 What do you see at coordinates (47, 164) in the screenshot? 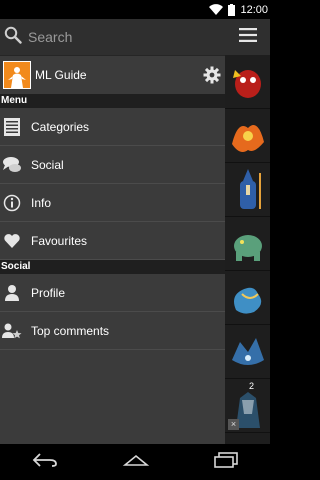
I see `menu-item-label: Social` at bounding box center [47, 164].